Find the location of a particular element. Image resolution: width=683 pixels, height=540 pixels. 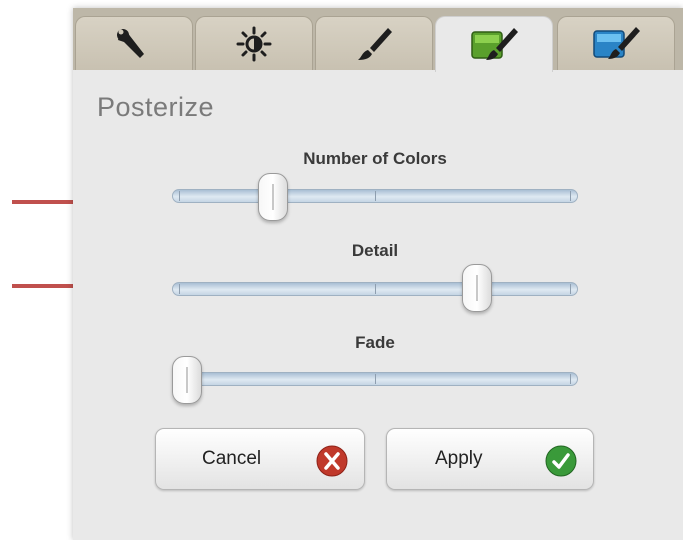

fade-label: Fade is located at coordinates (375, 342).